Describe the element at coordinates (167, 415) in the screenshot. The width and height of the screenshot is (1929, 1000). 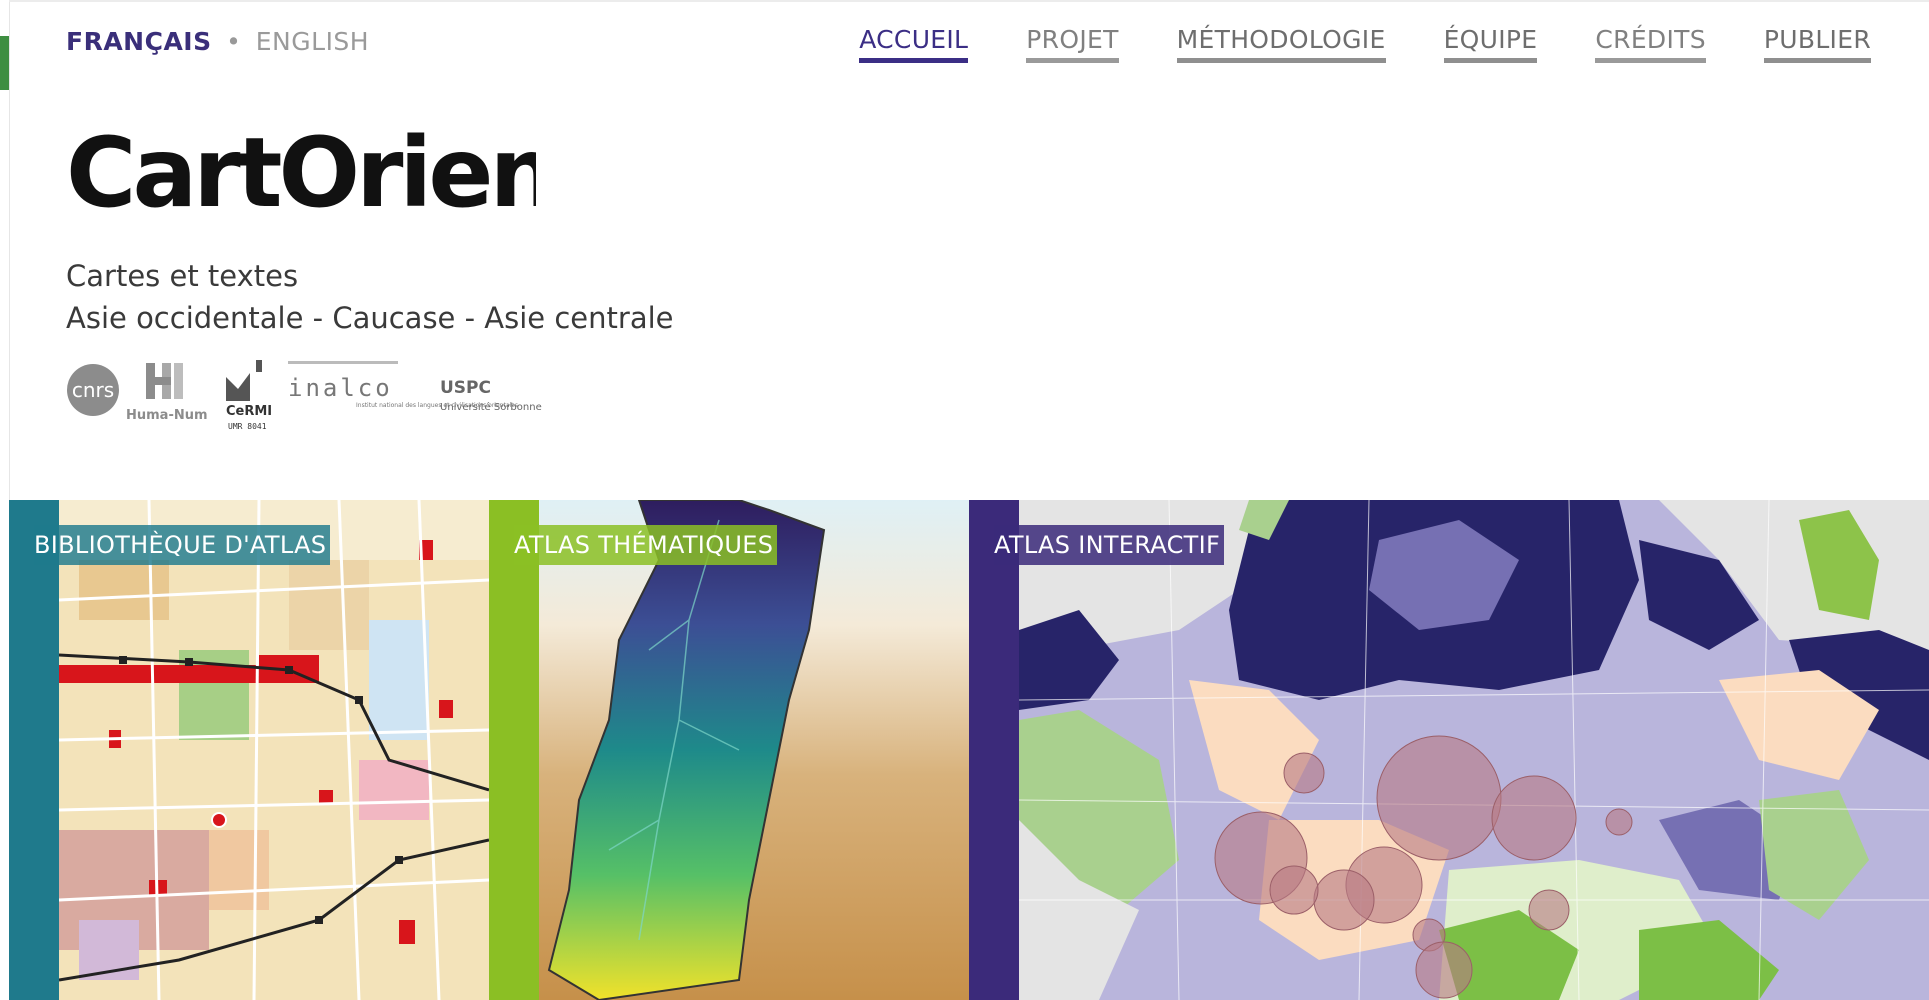
I see `svg-text: Huma-Num` at that location.